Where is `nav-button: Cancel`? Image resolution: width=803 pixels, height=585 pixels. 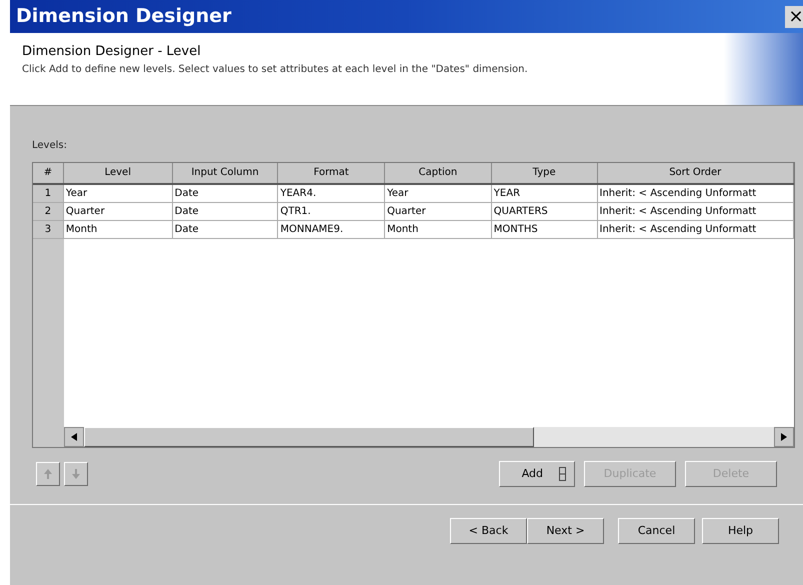
nav-button: Cancel is located at coordinates (656, 531).